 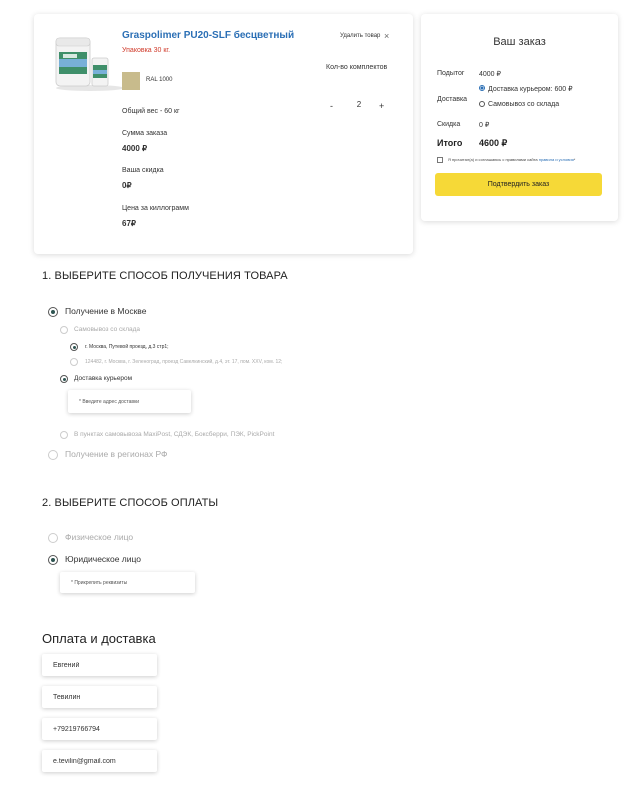 What do you see at coordinates (143, 170) in the screenshot?
I see `discount-label: Ваша скидка` at bounding box center [143, 170].